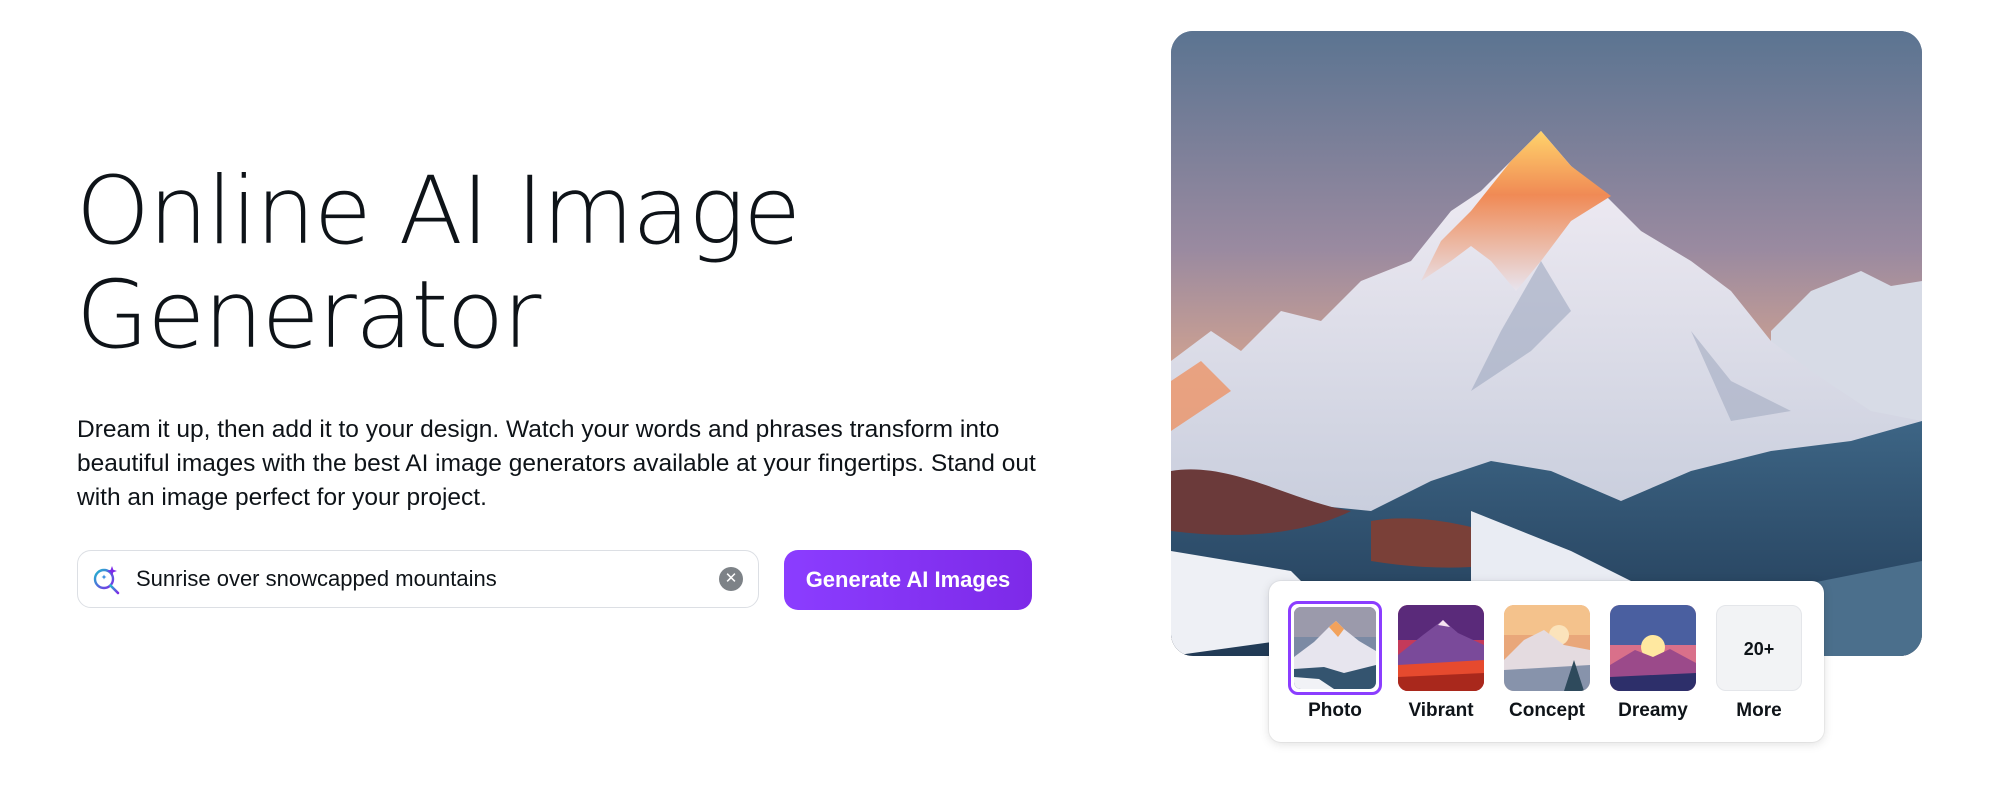  What do you see at coordinates (1547, 710) in the screenshot?
I see `style-label-concept: Concept` at bounding box center [1547, 710].